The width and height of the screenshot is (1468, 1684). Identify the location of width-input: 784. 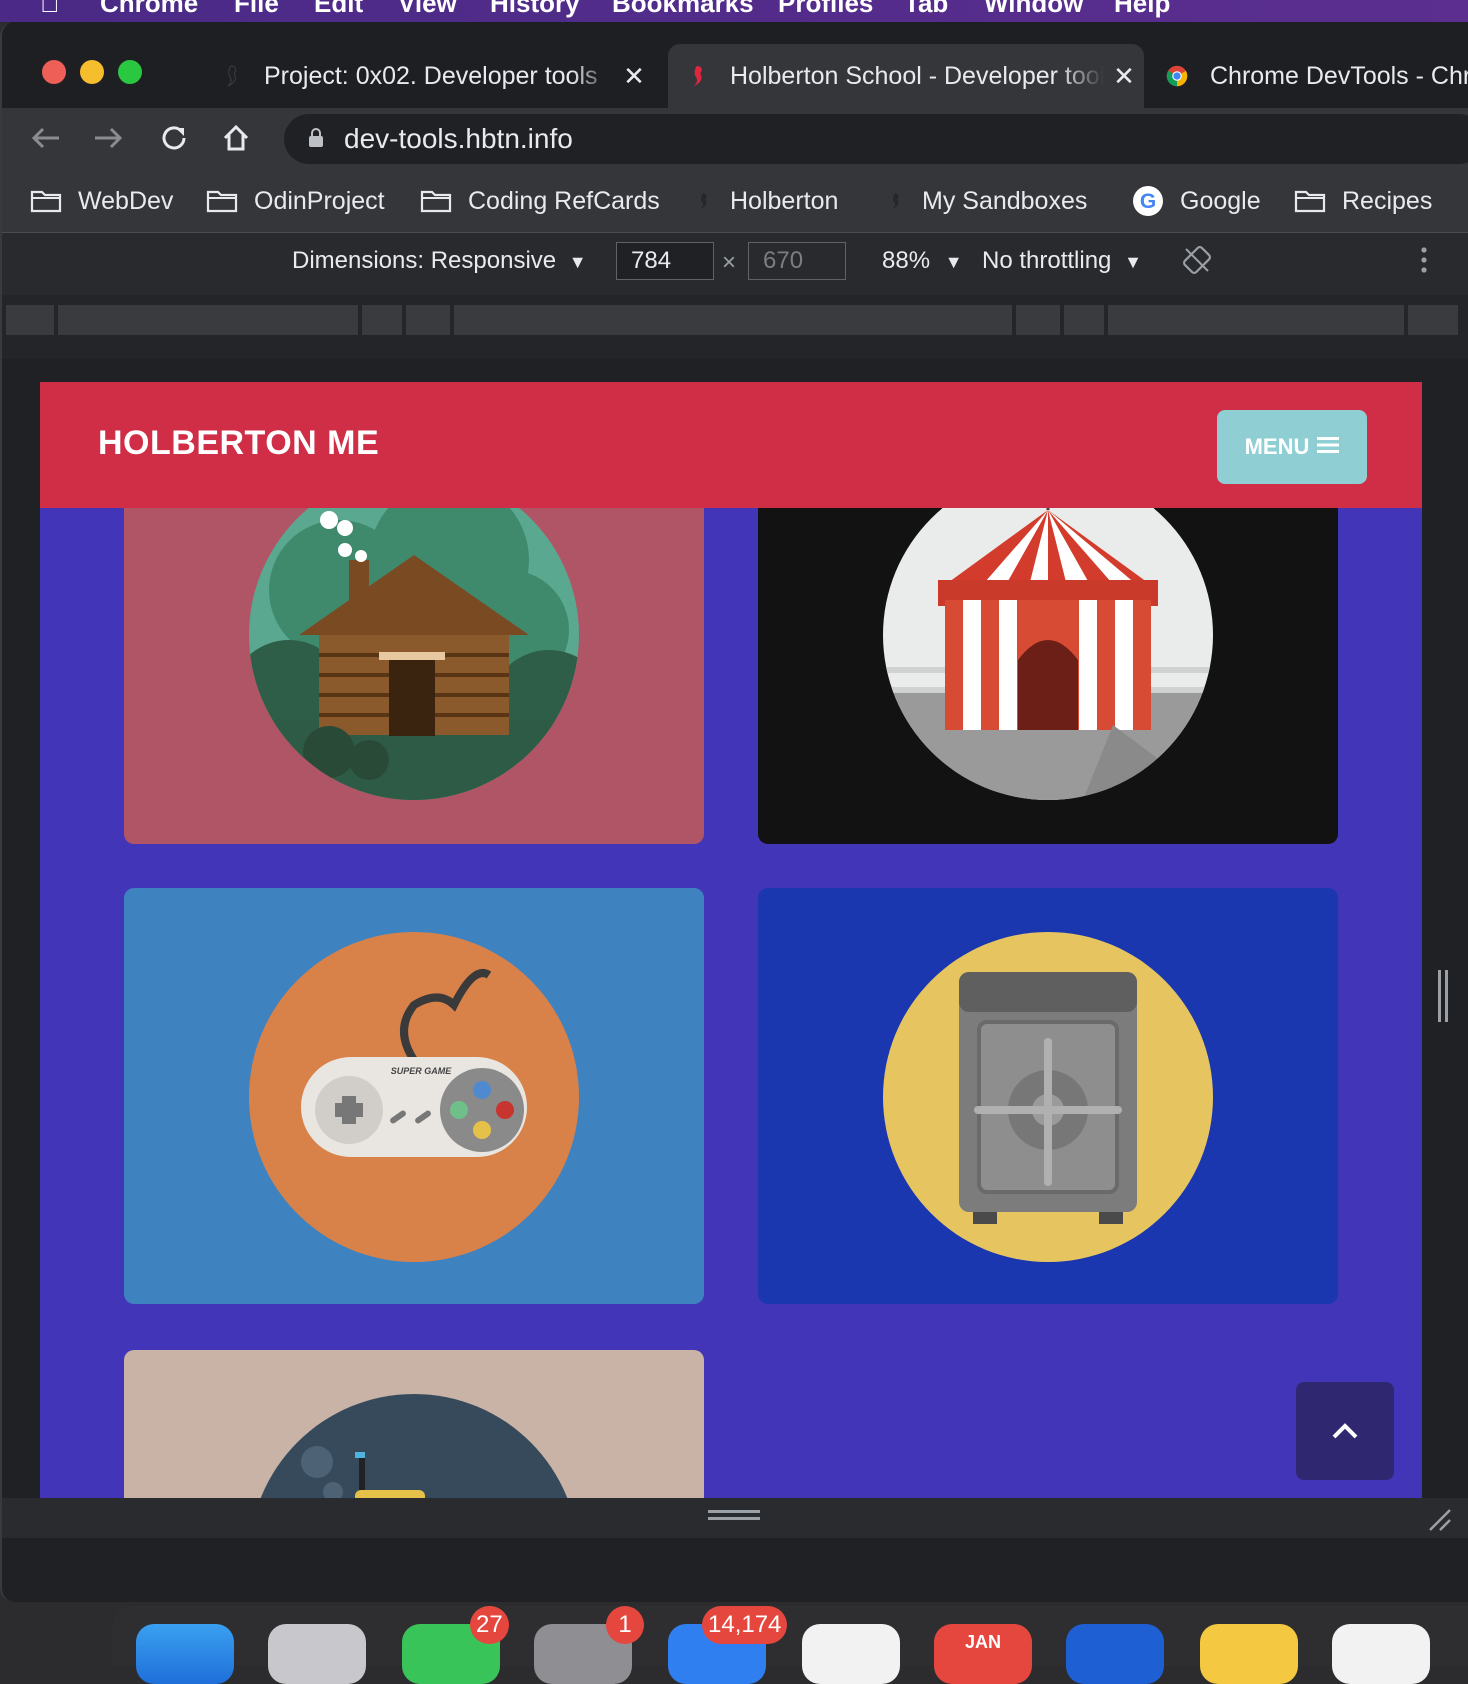
(665, 261).